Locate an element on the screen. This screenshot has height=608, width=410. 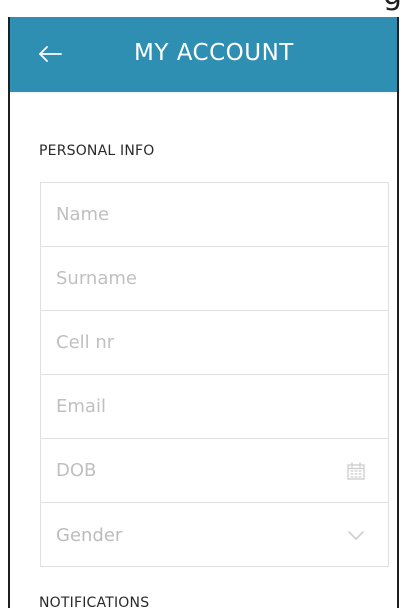
arrow-left-icon is located at coordinates (50, 54).